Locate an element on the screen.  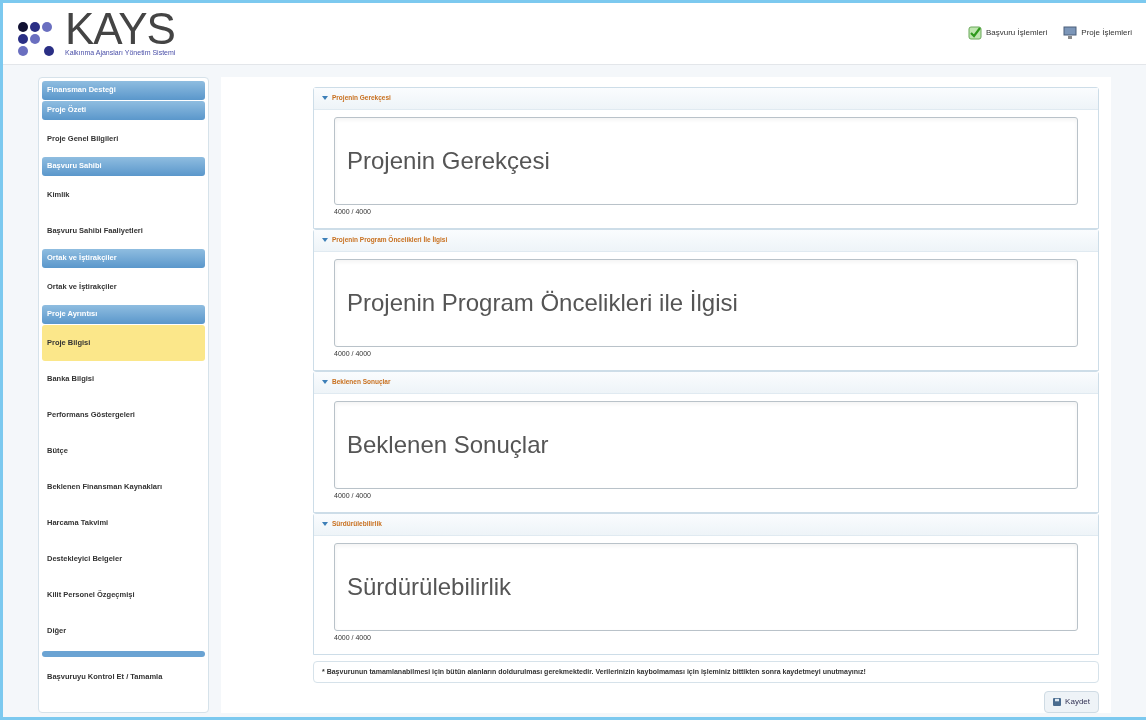
checkmark-icon is located at coordinates (974, 33).